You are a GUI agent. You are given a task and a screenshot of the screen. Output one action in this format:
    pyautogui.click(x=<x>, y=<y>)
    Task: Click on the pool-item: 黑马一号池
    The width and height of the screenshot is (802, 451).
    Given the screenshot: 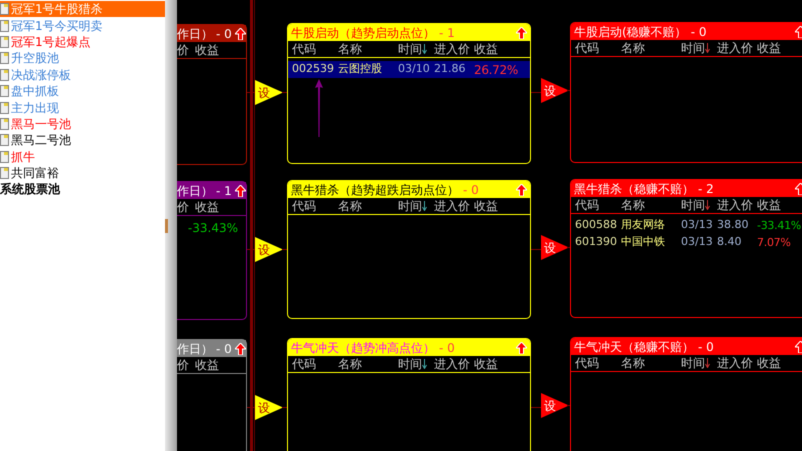 What is the action you would take?
    pyautogui.click(x=82, y=124)
    